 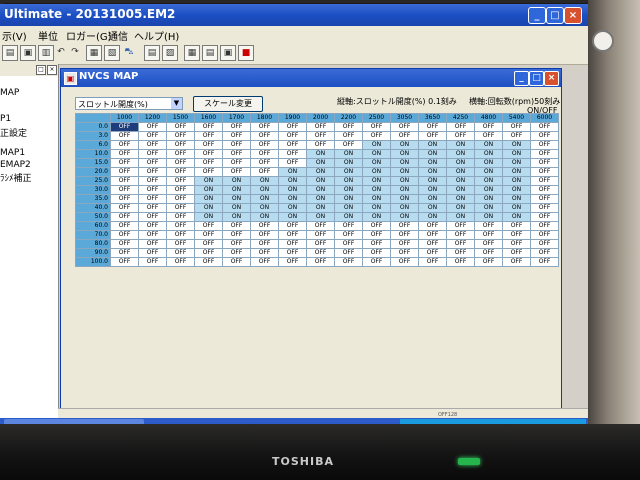 I want to click on sidebar-item-emap2: EMAP2, so click(x=15, y=165).